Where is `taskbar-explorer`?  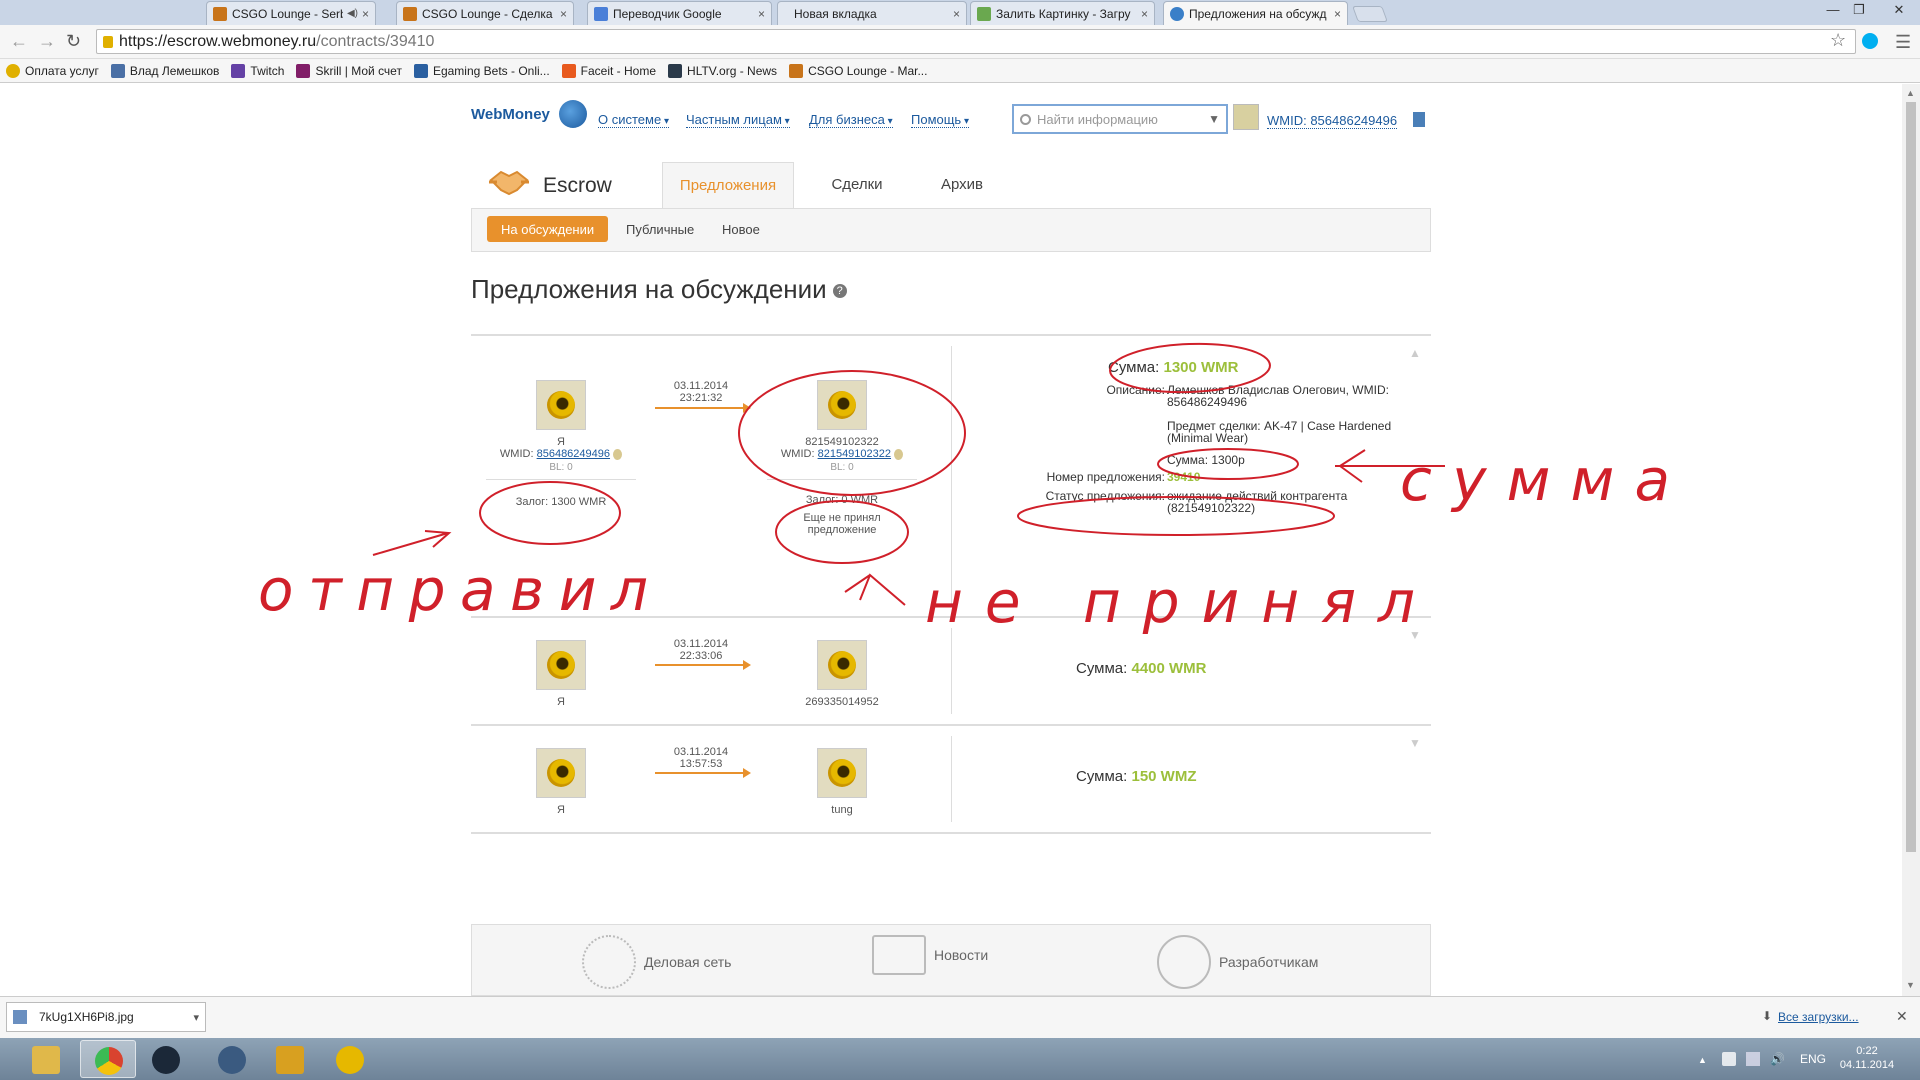 taskbar-explorer is located at coordinates (46, 1059).